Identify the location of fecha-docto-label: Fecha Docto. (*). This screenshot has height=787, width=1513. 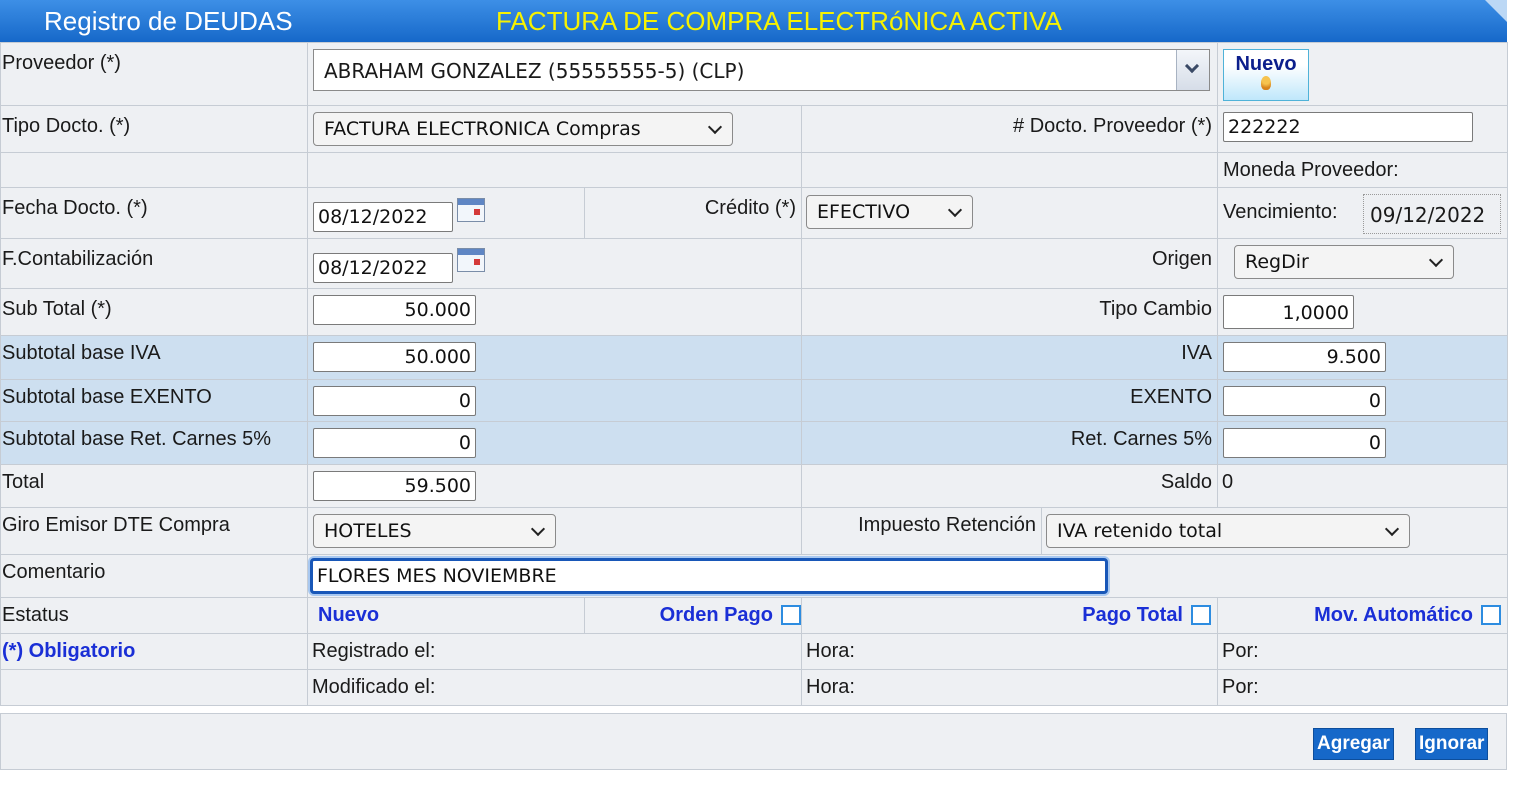
(75, 208).